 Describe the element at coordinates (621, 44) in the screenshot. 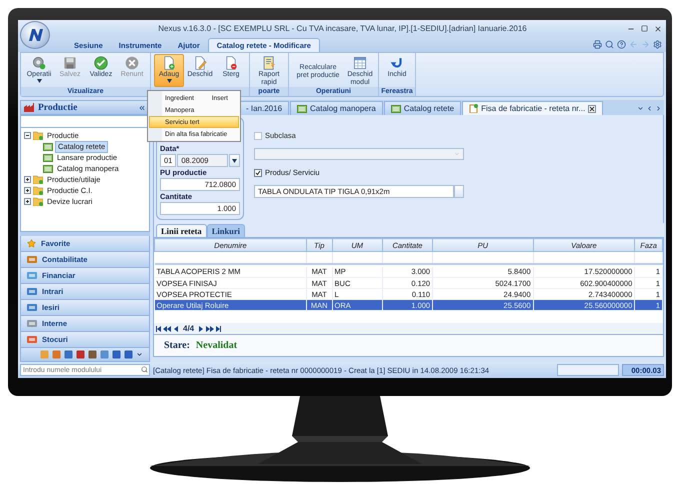

I see `help-icon` at that location.